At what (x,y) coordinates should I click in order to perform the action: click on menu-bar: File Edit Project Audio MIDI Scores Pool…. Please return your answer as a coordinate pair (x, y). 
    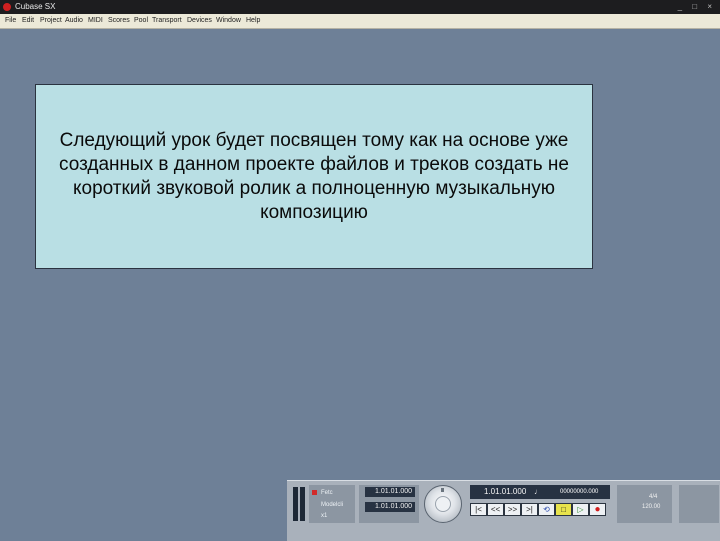
    Looking at the image, I should click on (360, 21).